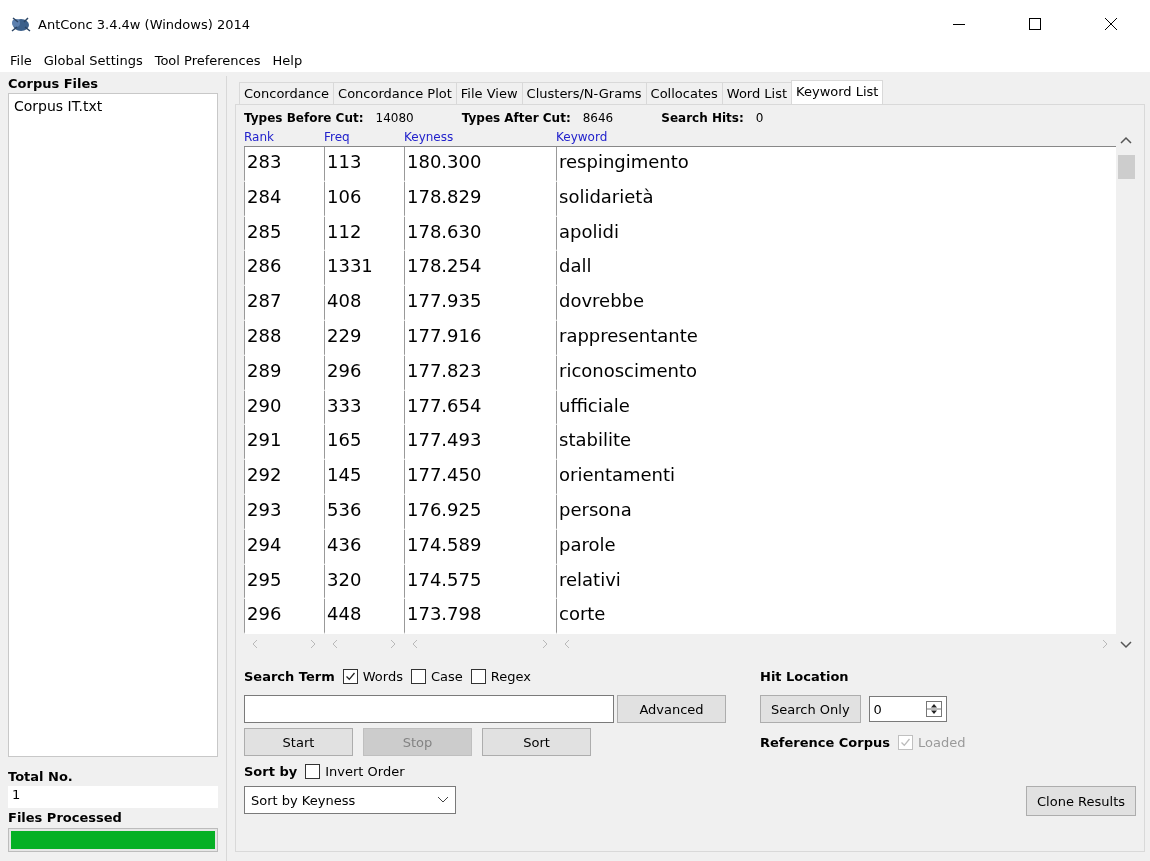 This screenshot has width=1150, height=861. Describe the element at coordinates (825, 742) in the screenshot. I see `reference-corpus-label: Reference Corpus` at that location.